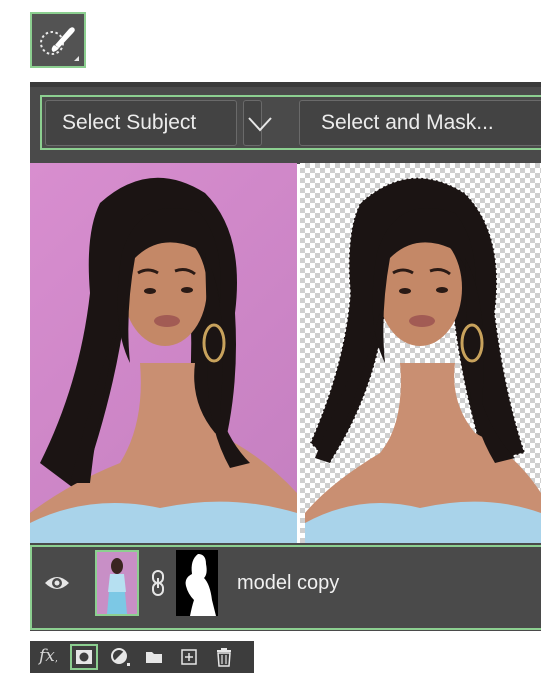 The image size is (541, 673). Describe the element at coordinates (288, 583) in the screenshot. I see `layer-name: model copy` at that location.